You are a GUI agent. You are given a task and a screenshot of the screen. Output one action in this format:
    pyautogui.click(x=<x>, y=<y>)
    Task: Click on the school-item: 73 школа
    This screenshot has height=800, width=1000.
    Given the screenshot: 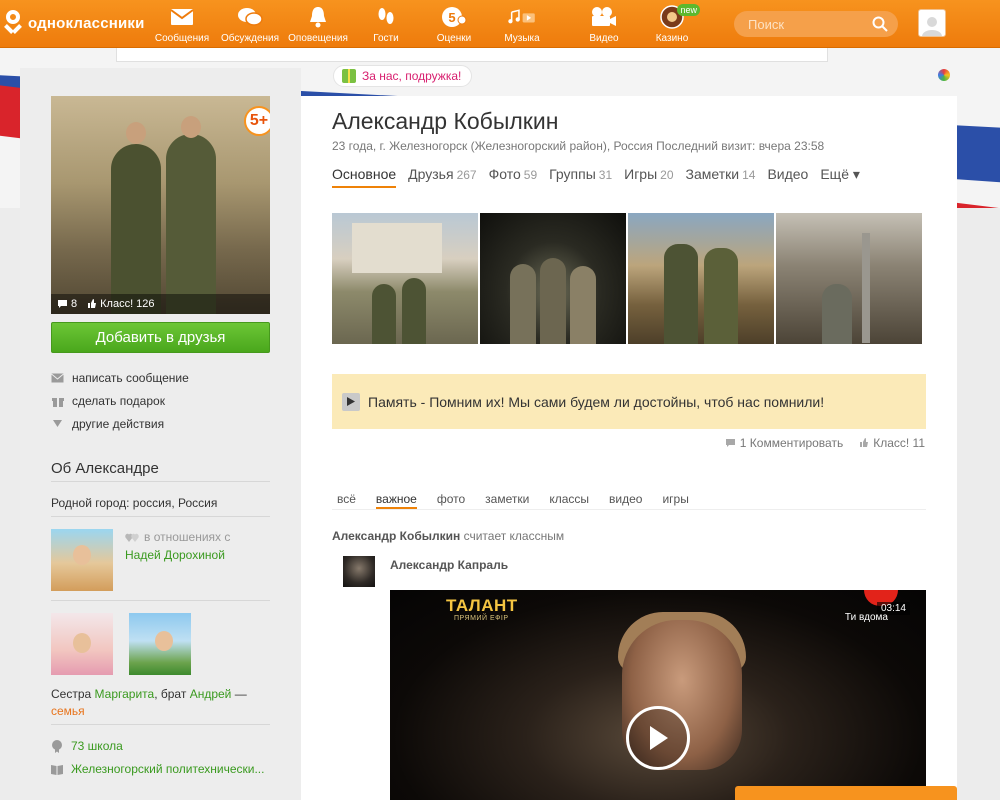 What is the action you would take?
    pyautogui.click(x=171, y=746)
    